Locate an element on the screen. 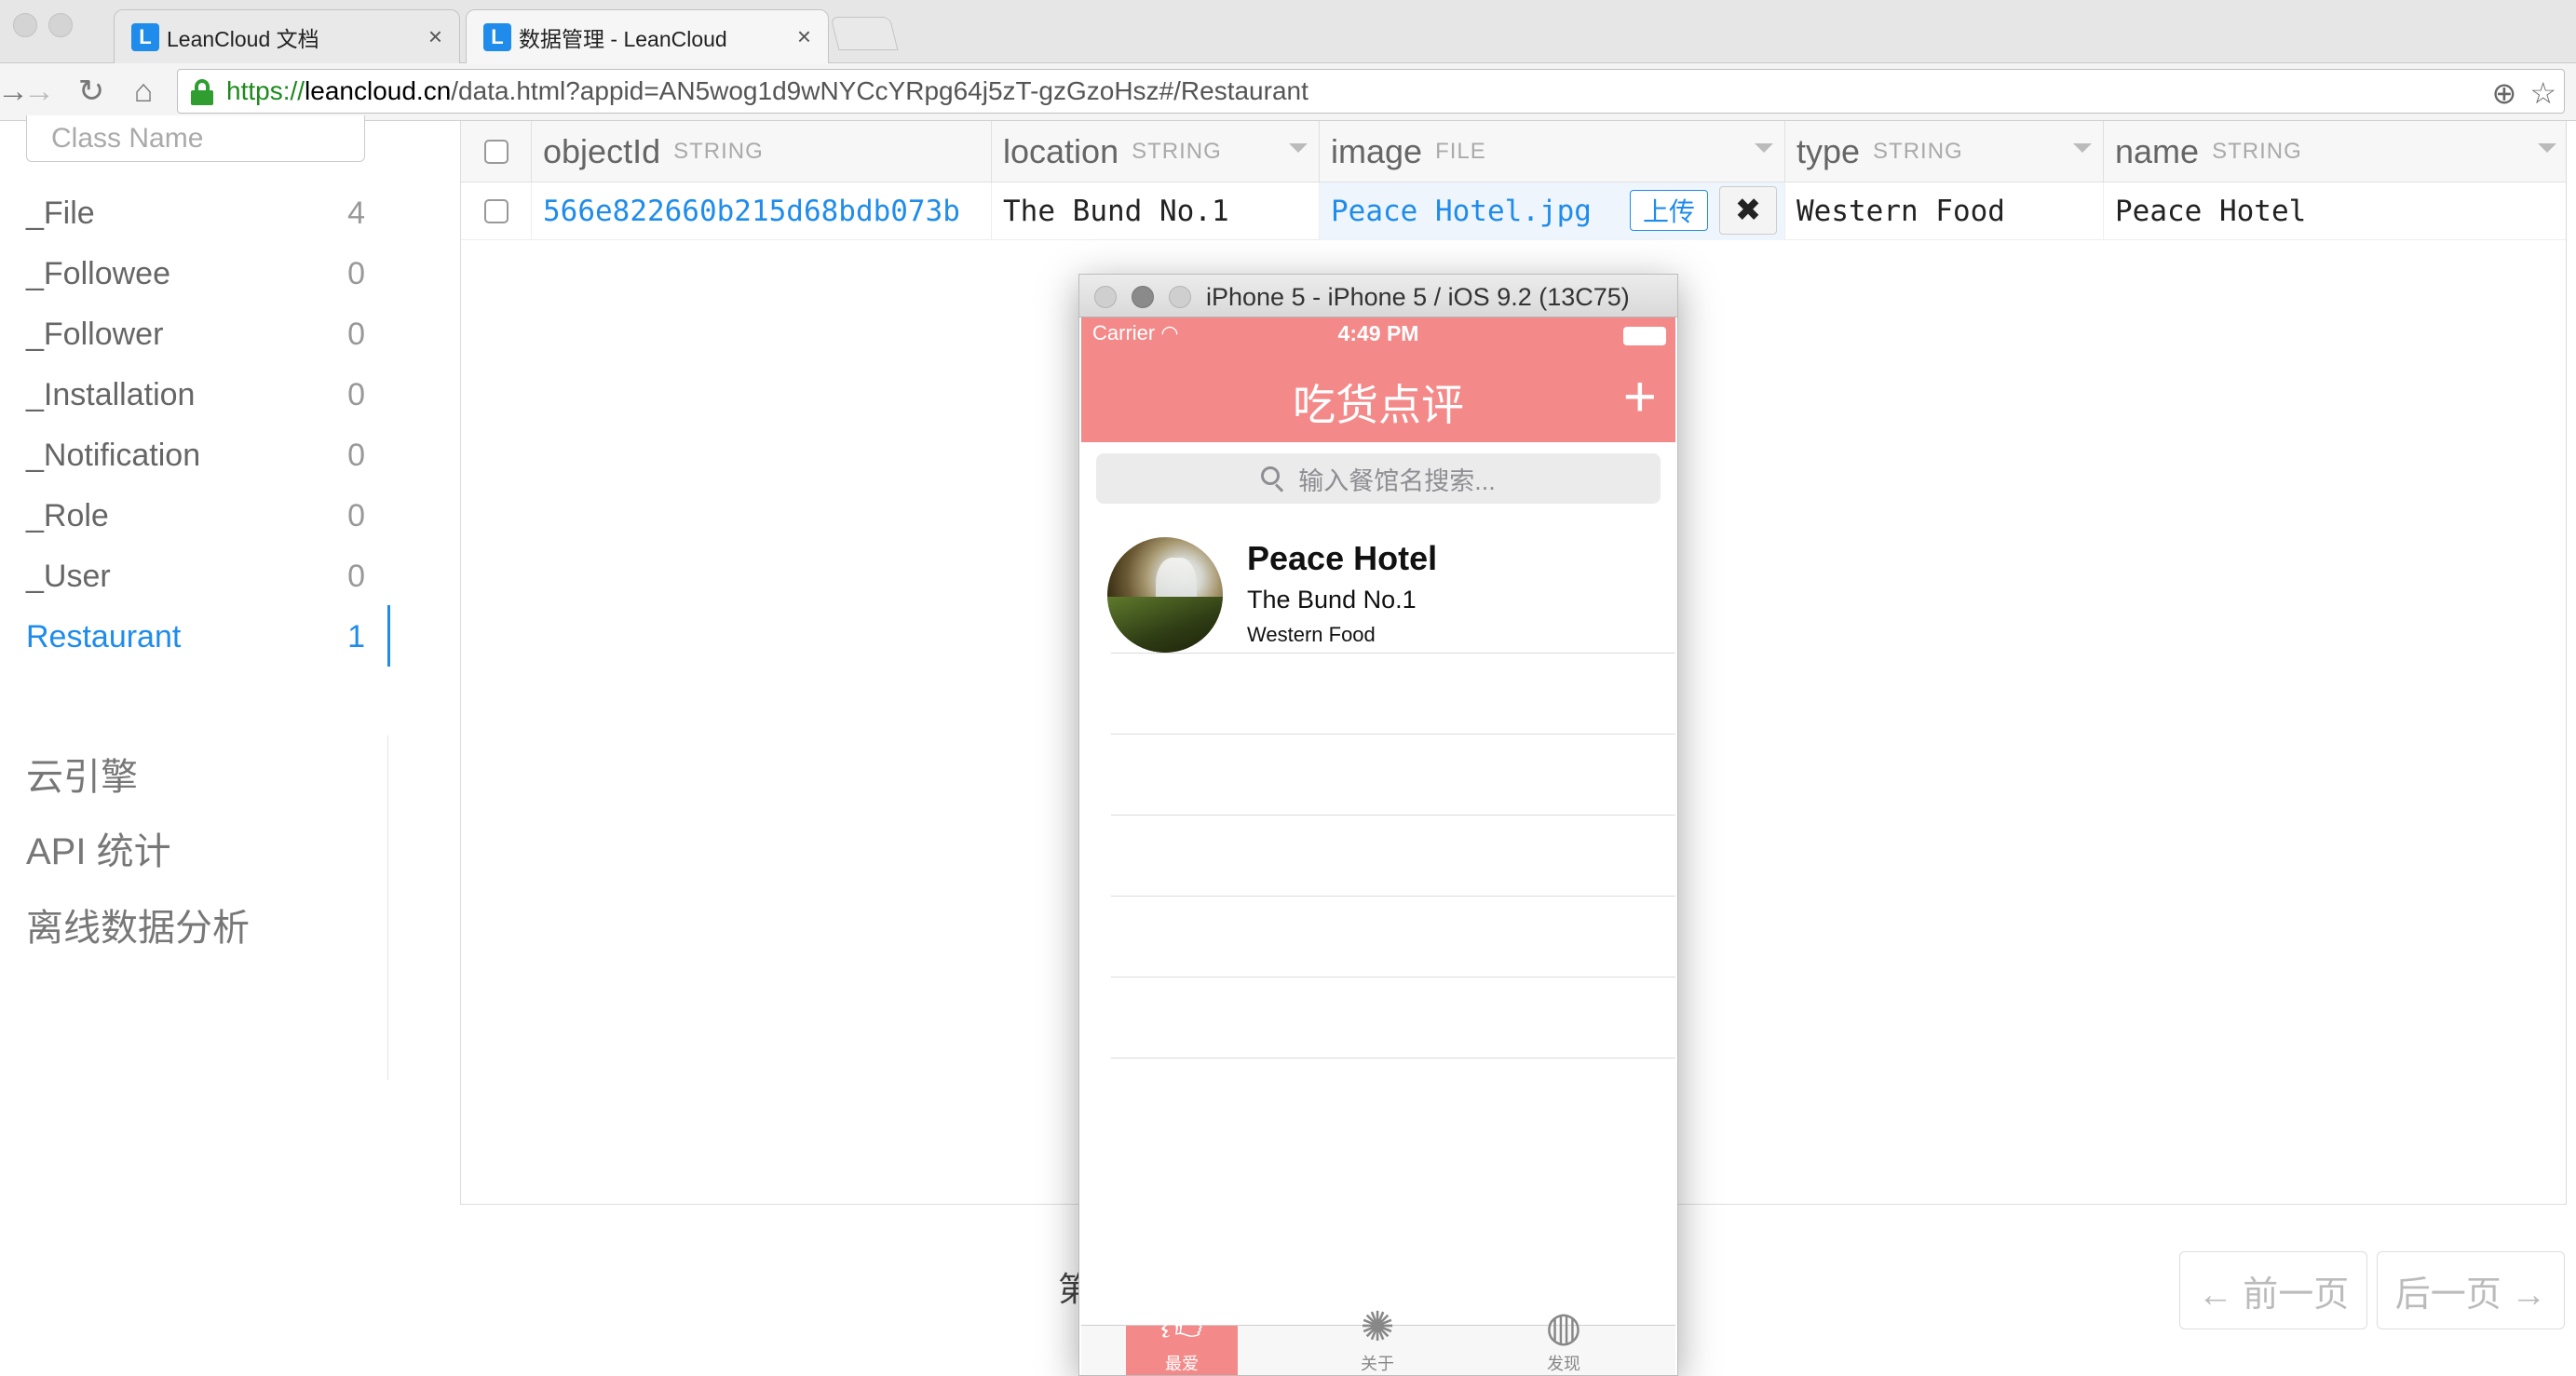  class-name-search-input: Class Name is located at coordinates (195, 138).